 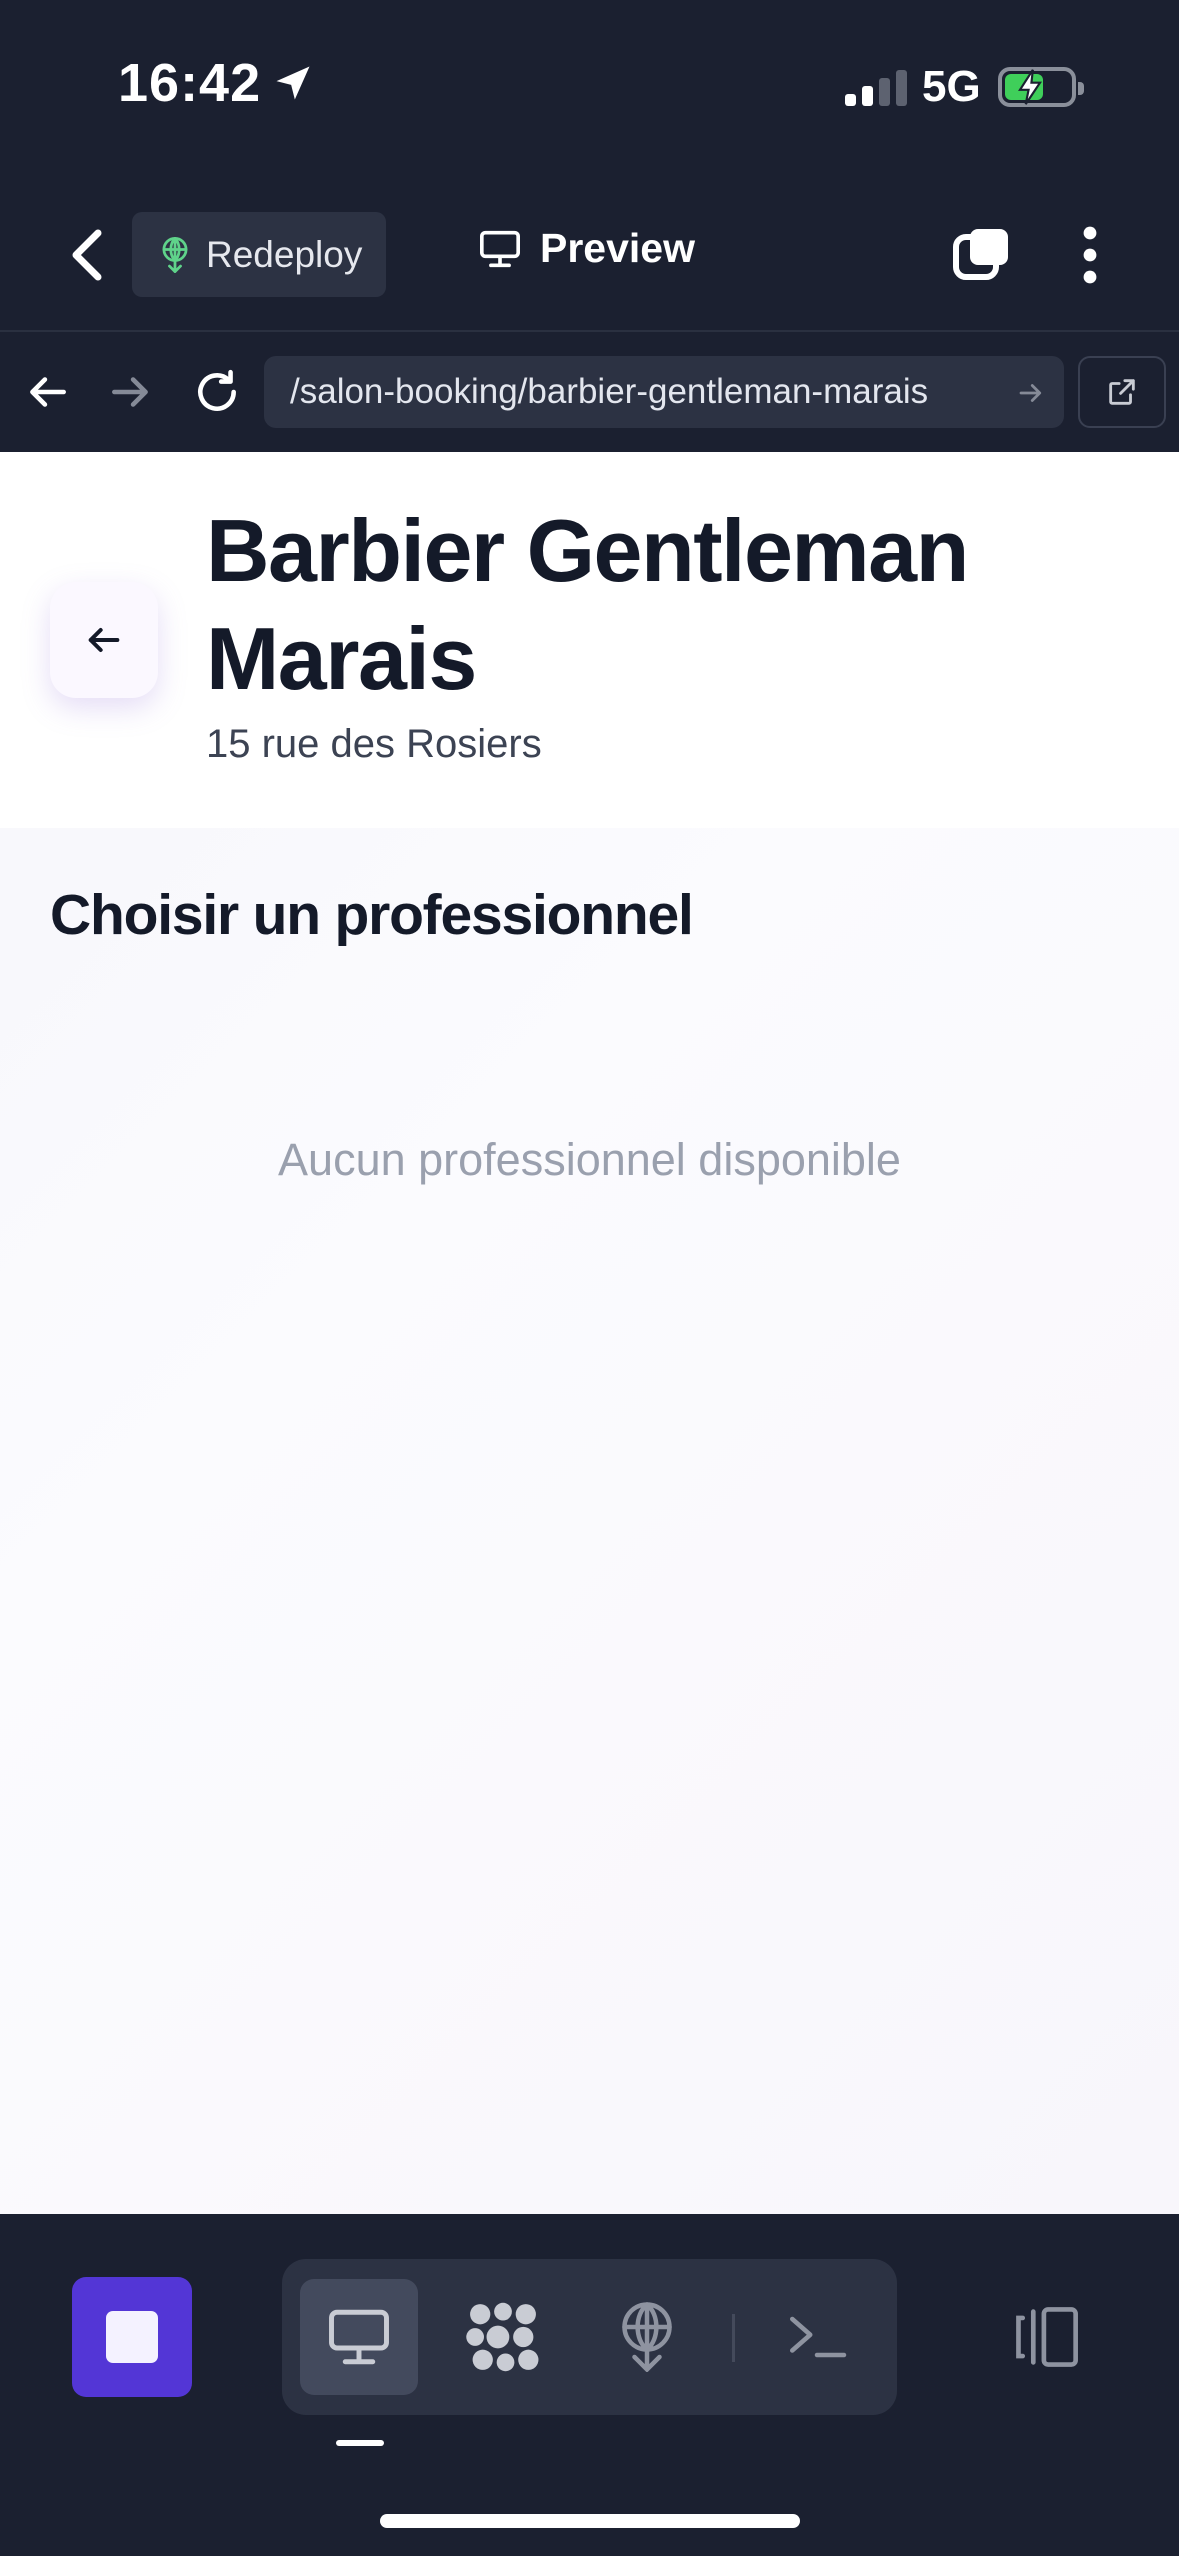 What do you see at coordinates (982, 255) in the screenshot?
I see `tabs-icon` at bounding box center [982, 255].